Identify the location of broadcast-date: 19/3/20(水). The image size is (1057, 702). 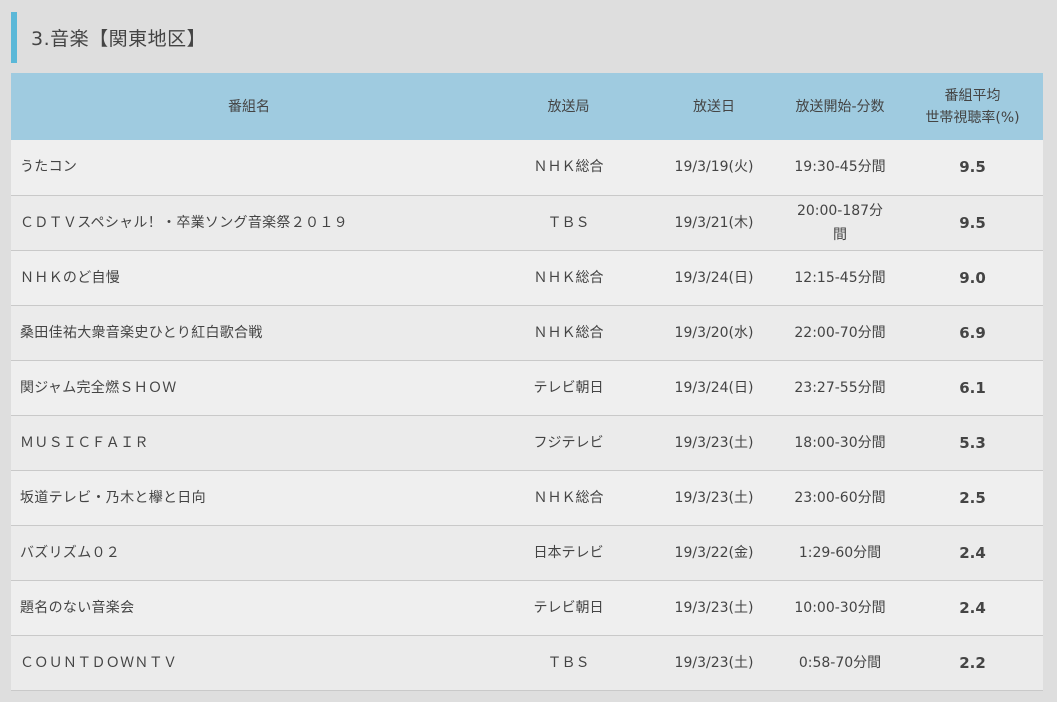
(714, 332).